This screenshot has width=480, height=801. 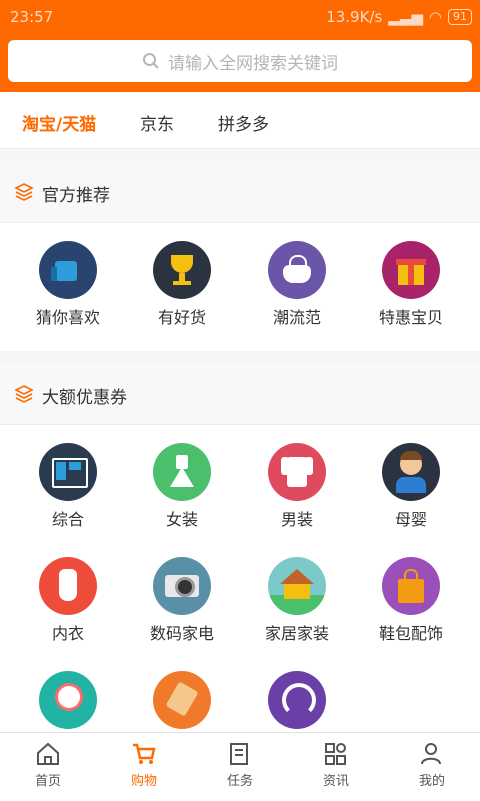 What do you see at coordinates (143, 781) in the screenshot?
I see `nav-label: 购物` at bounding box center [143, 781].